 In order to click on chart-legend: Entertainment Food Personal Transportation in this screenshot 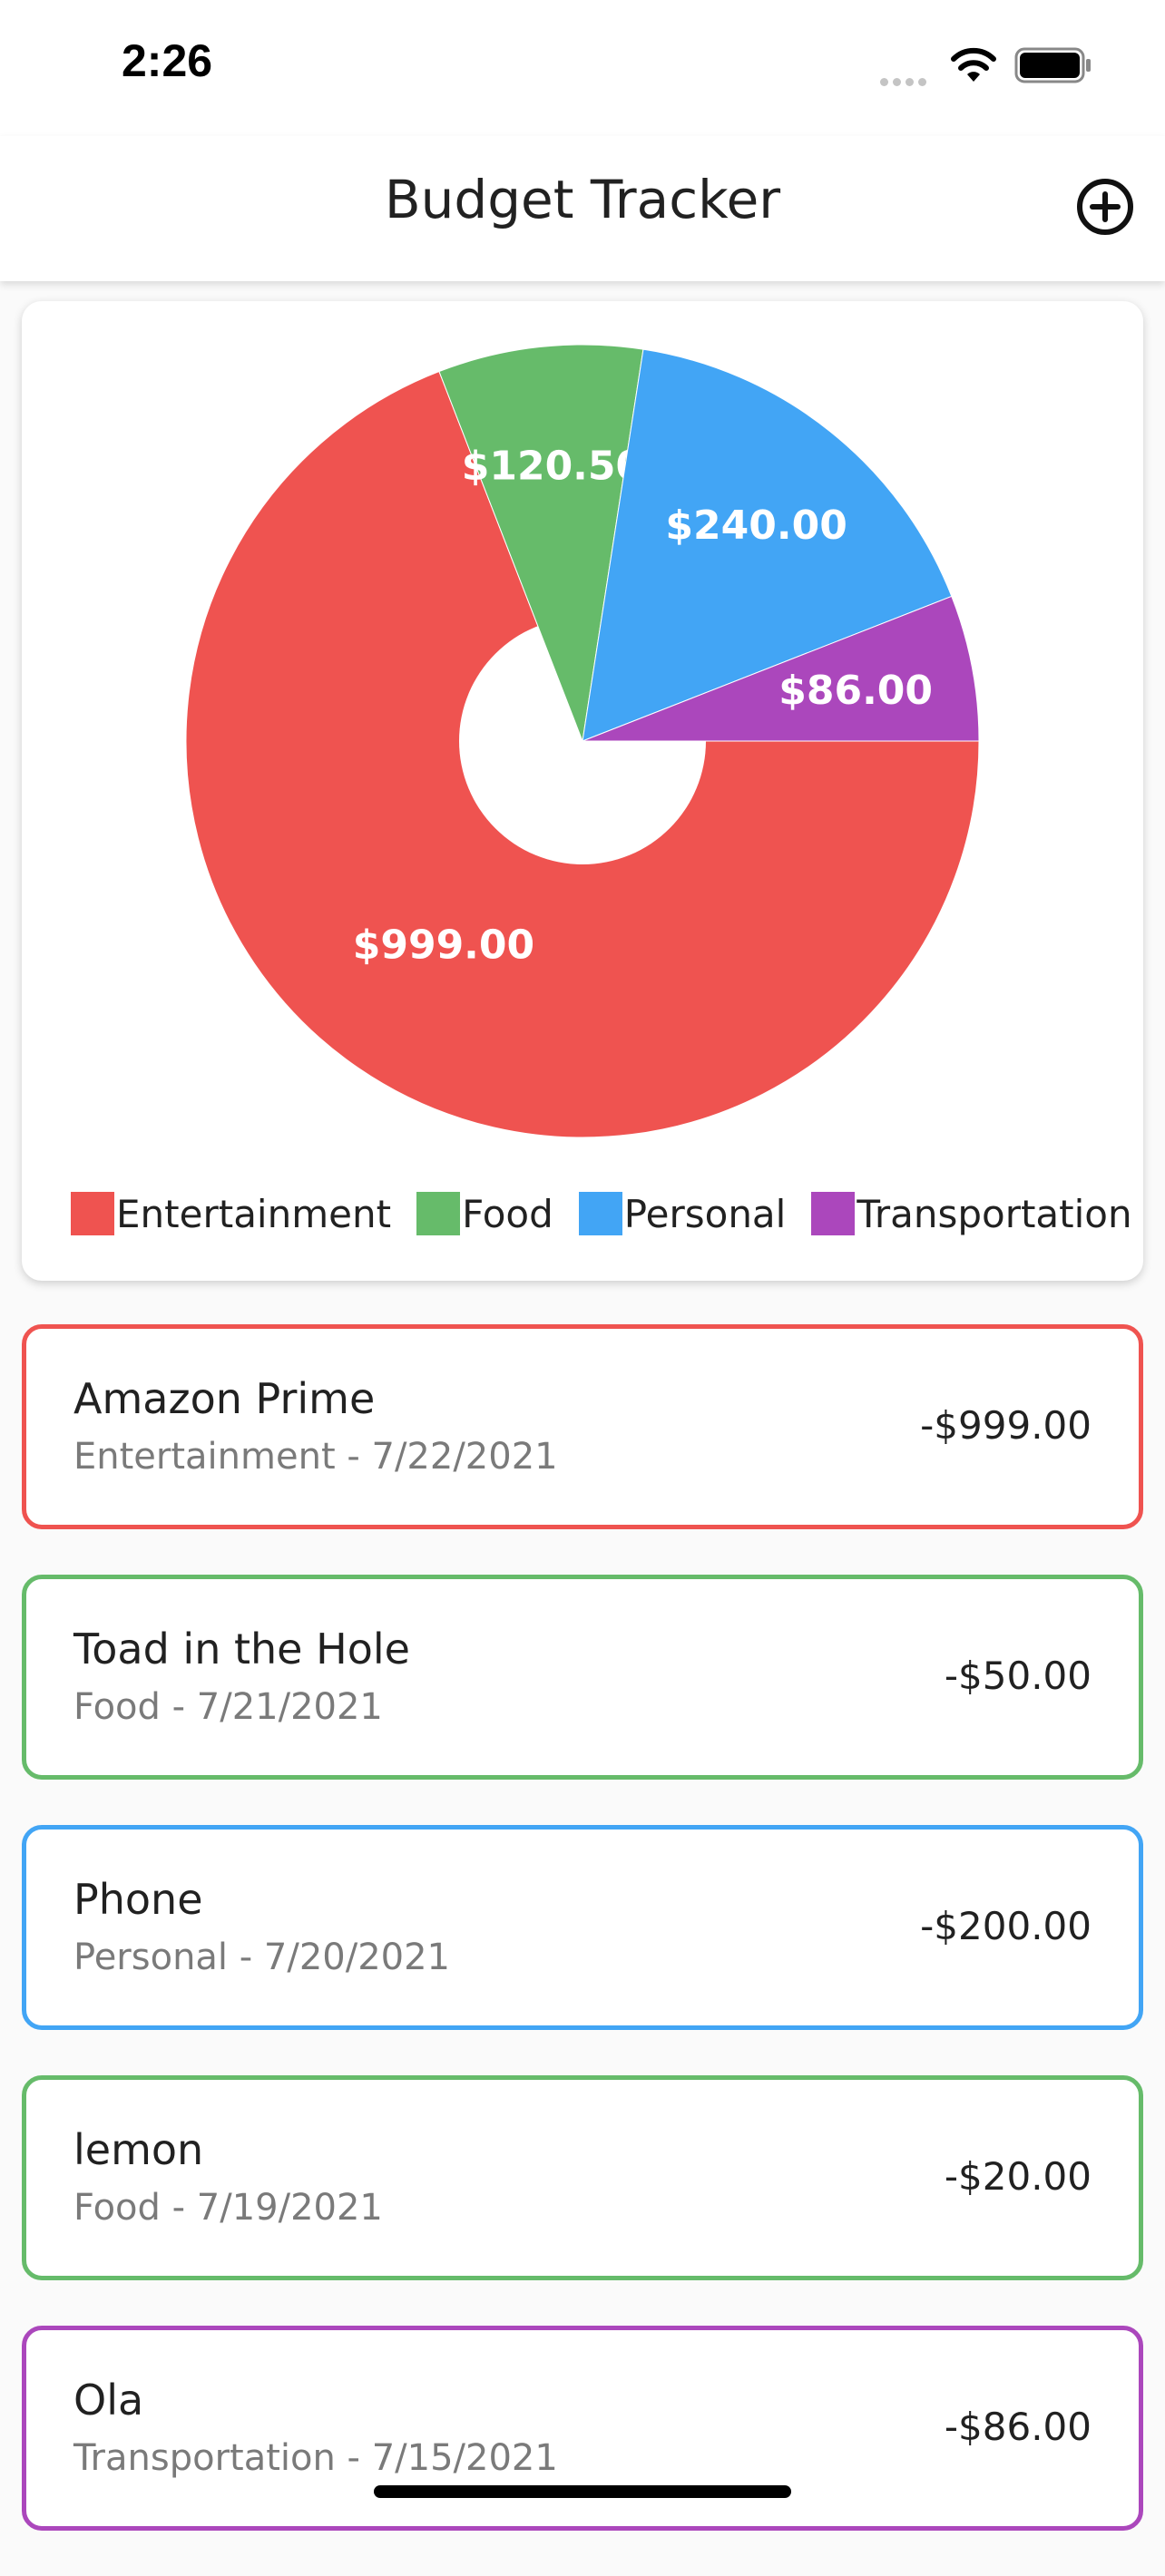, I will do `click(614, 1213)`.